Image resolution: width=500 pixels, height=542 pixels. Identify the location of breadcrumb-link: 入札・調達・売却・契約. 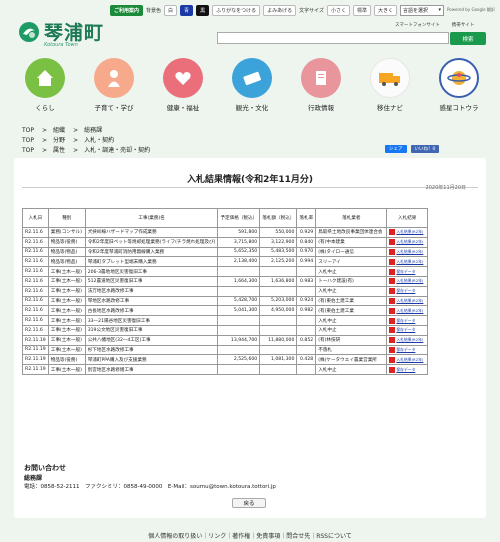
(117, 150).